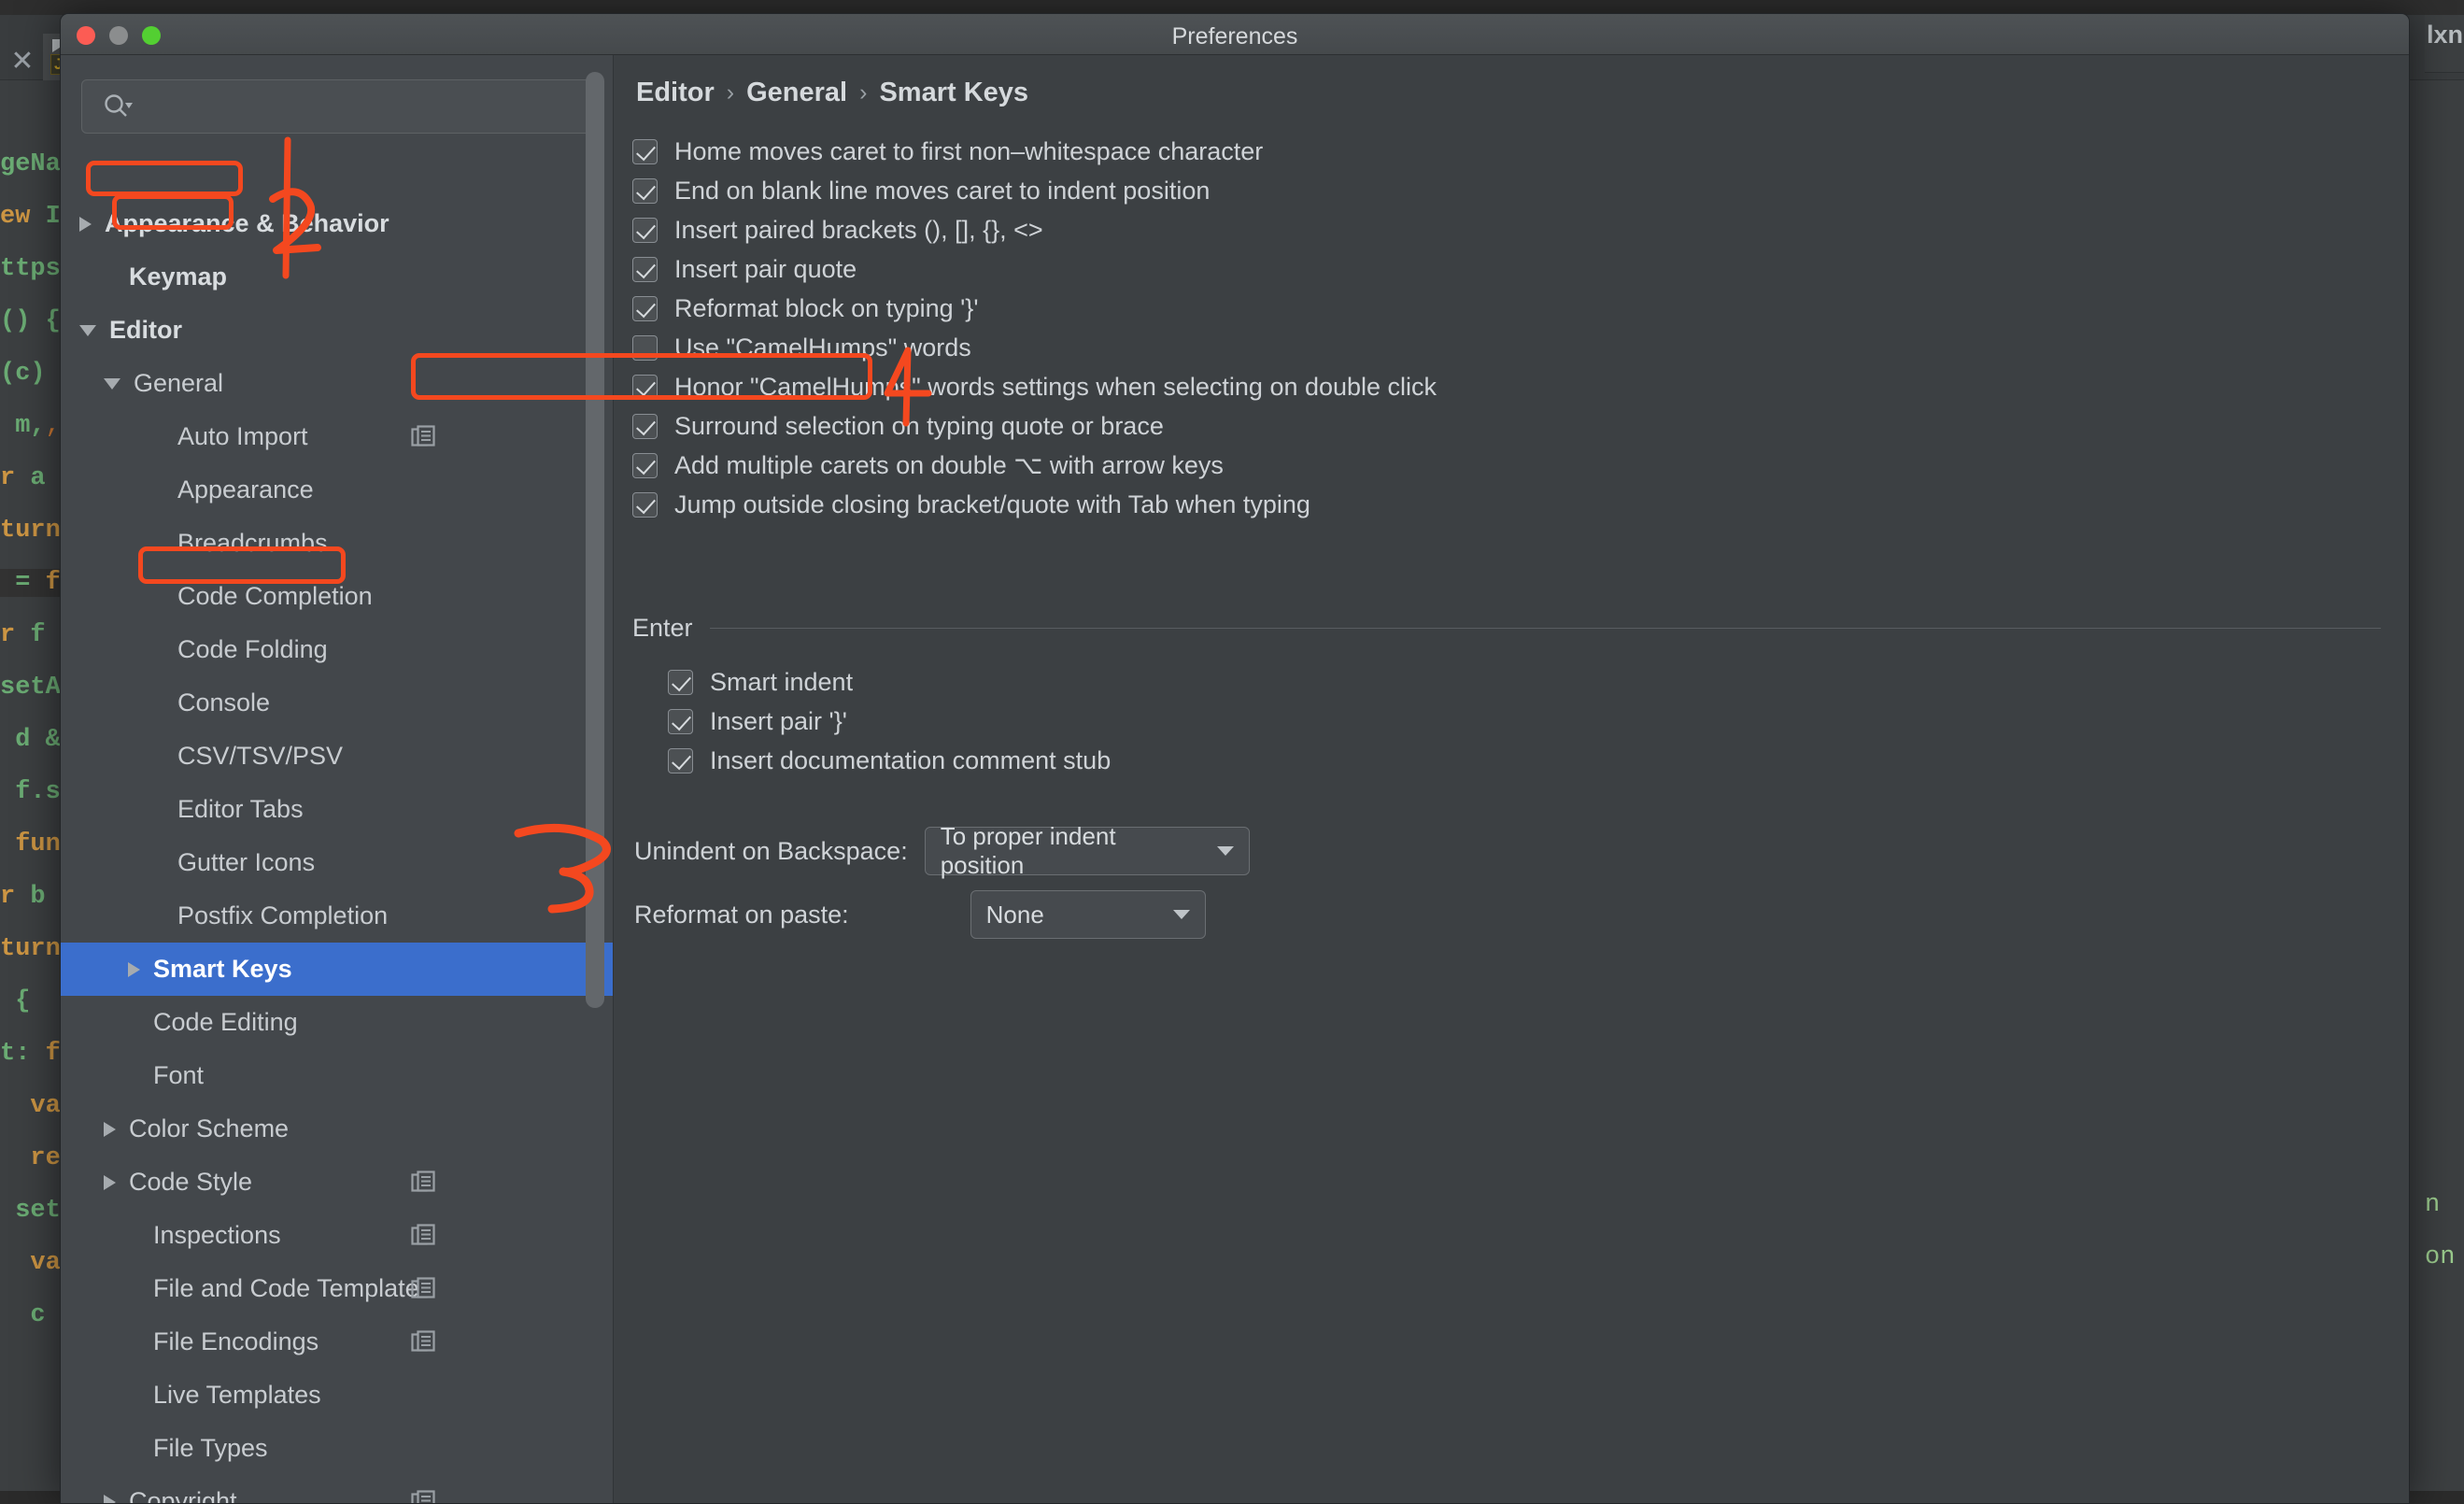 The image size is (2464, 1504). Describe the element at coordinates (1015, 915) in the screenshot. I see `reformat-on-paste-value: None` at that location.